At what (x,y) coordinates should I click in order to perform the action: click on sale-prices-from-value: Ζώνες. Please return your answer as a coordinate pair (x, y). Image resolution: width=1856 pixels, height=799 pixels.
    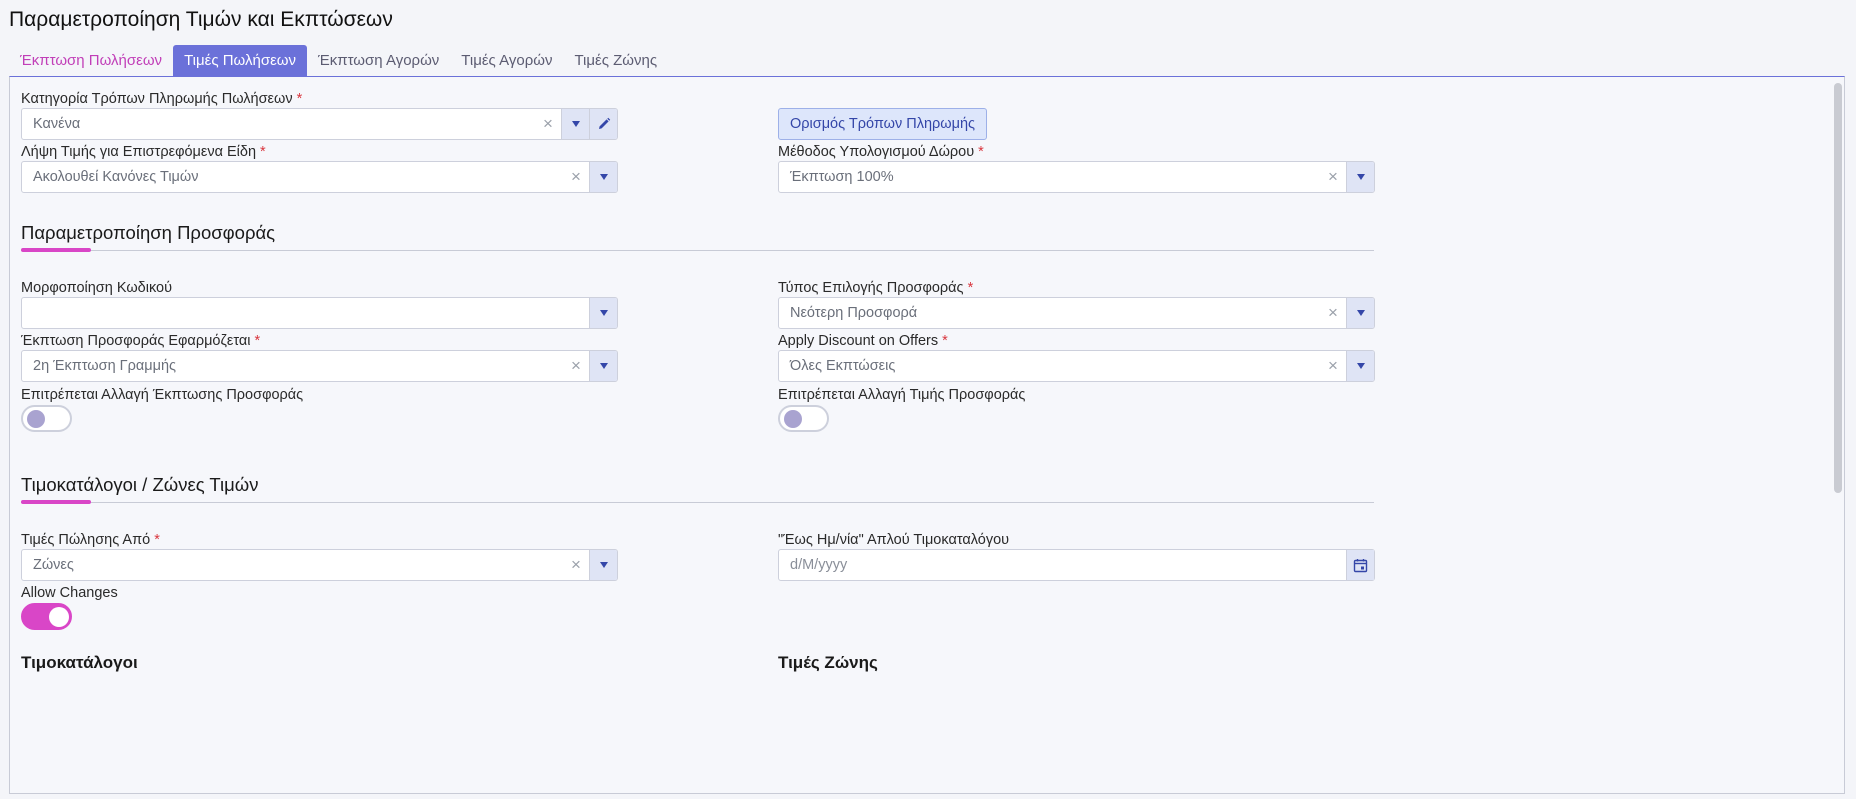
    Looking at the image, I should click on (53, 565).